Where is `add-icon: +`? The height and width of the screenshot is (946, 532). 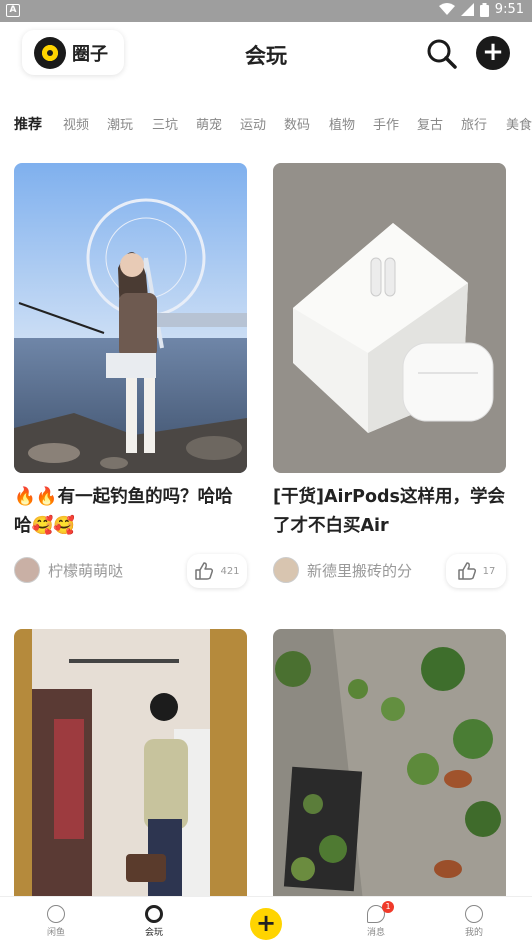
add-icon: + is located at coordinates (493, 52).